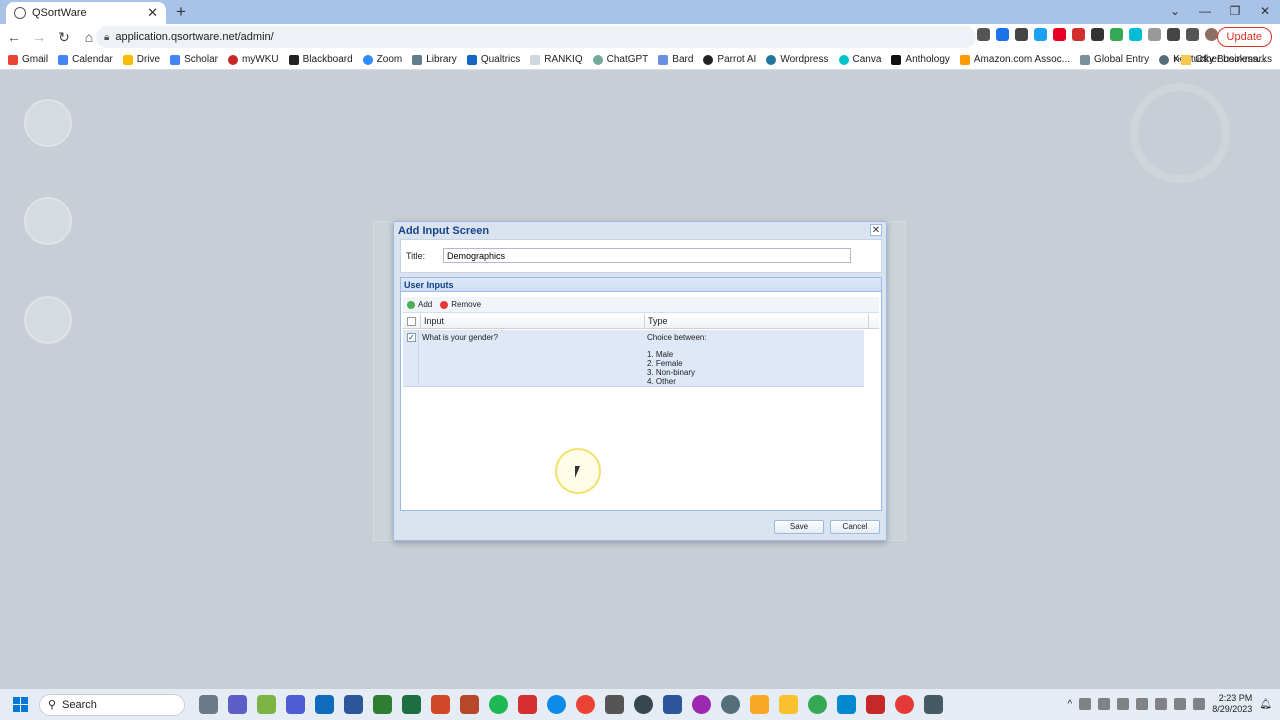 The height and width of the screenshot is (720, 1280). I want to click on bookmark-bard: Bard, so click(675, 59).